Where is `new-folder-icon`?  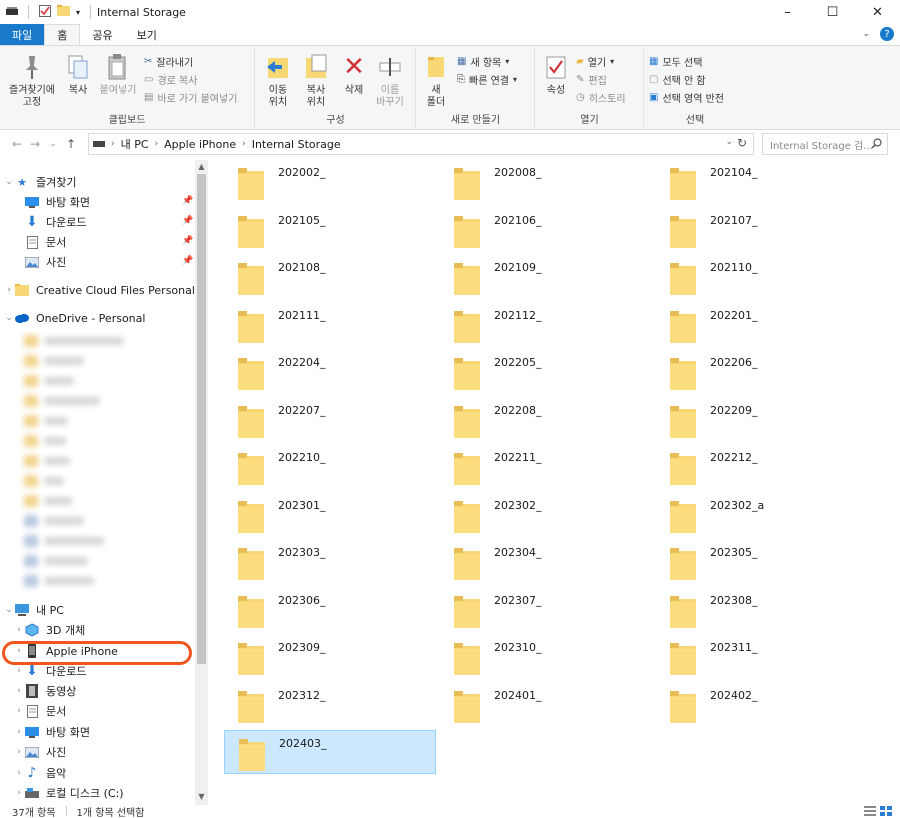 new-folder-icon is located at coordinates (63, 12).